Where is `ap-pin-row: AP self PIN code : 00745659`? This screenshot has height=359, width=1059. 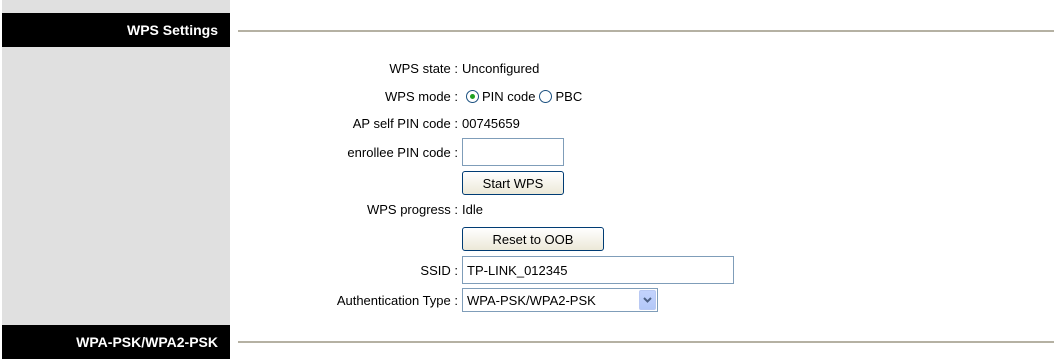
ap-pin-row: AP self PIN code : 00745659 is located at coordinates (646, 123).